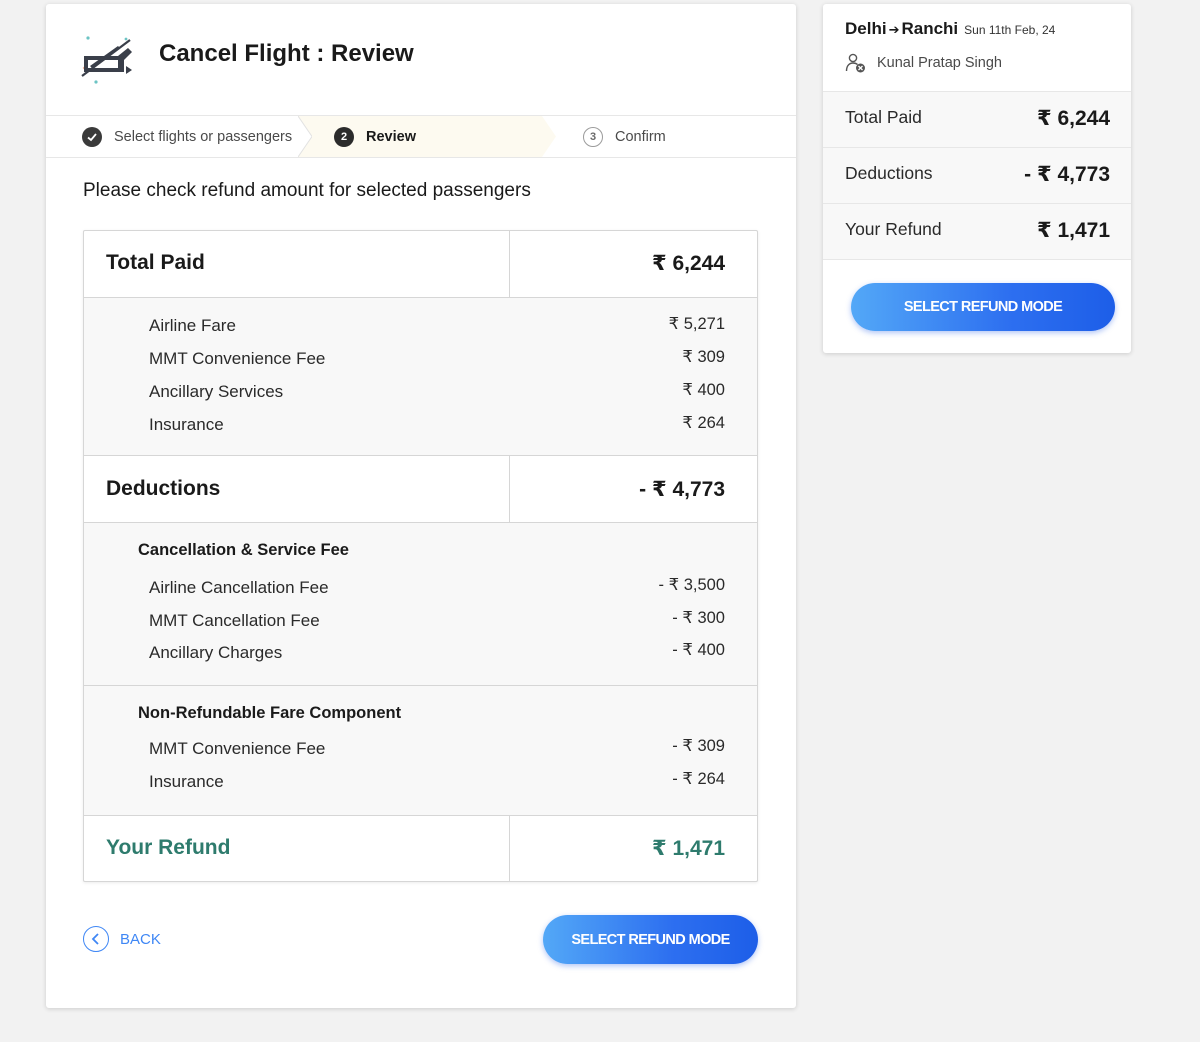 This screenshot has height=1042, width=1200. What do you see at coordinates (866, 28) in the screenshot?
I see `origin-city: Delhi` at bounding box center [866, 28].